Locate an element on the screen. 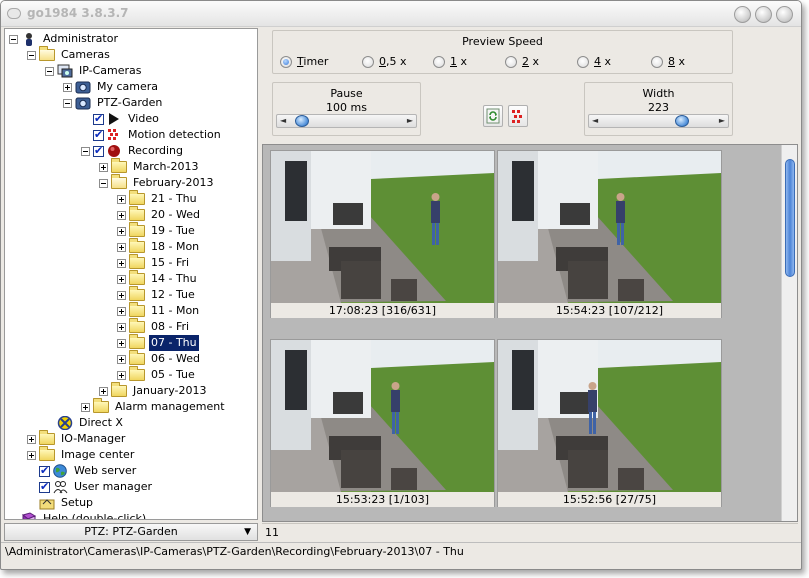  speed-option-radio: 0,5 x is located at coordinates (384, 61).